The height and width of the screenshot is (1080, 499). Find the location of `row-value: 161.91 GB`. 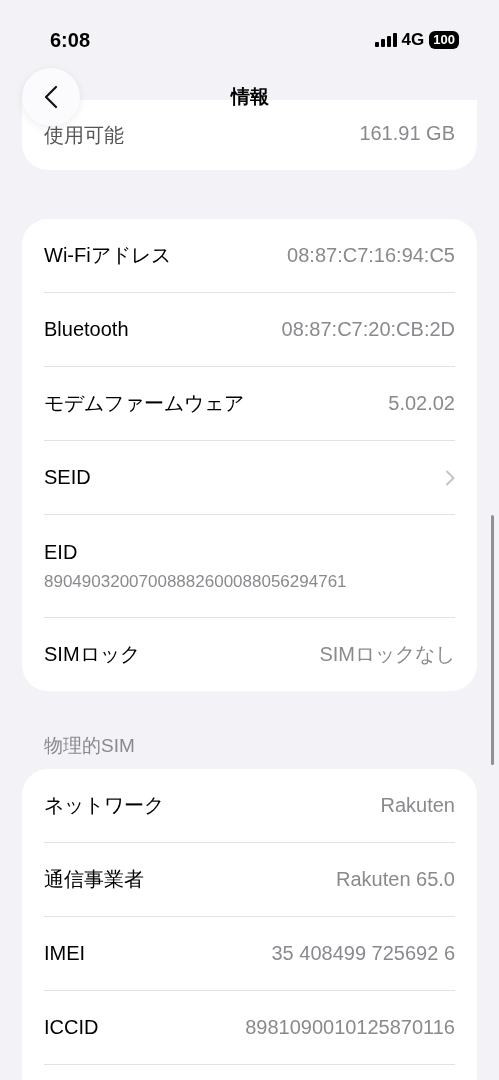

row-value: 161.91 GB is located at coordinates (407, 133).